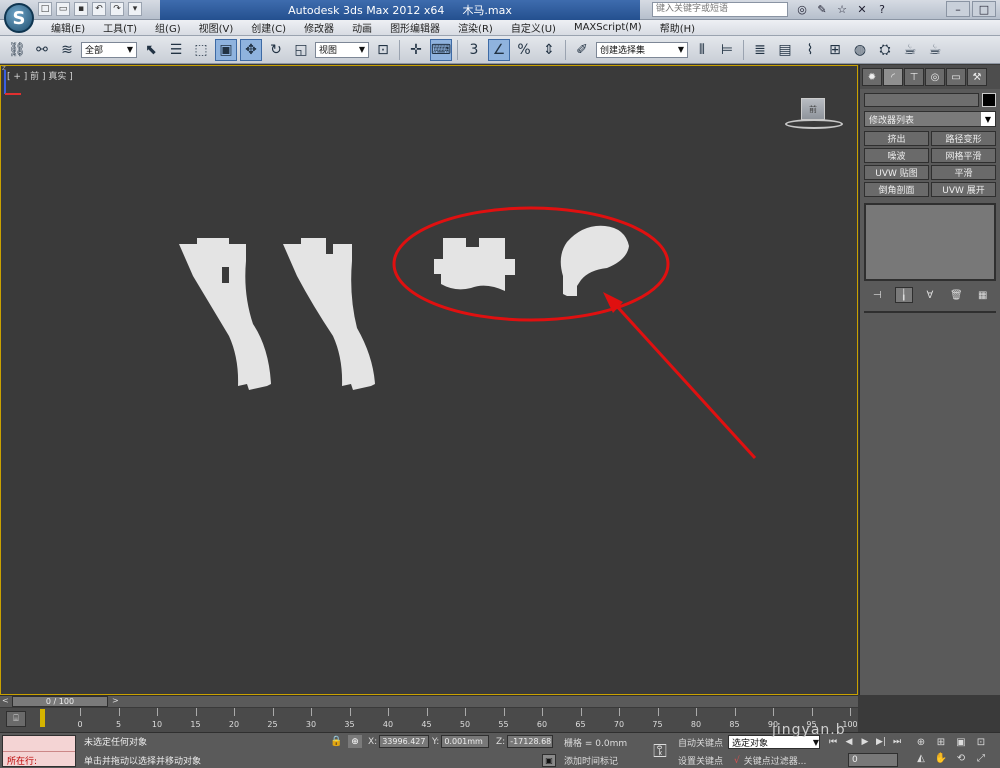 The image size is (1000, 768). Describe the element at coordinates (872, 77) in the screenshot. I see `create-tab-icon: ✹` at that location.